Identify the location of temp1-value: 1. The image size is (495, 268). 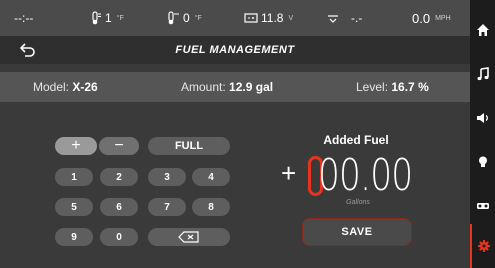
(108, 18).